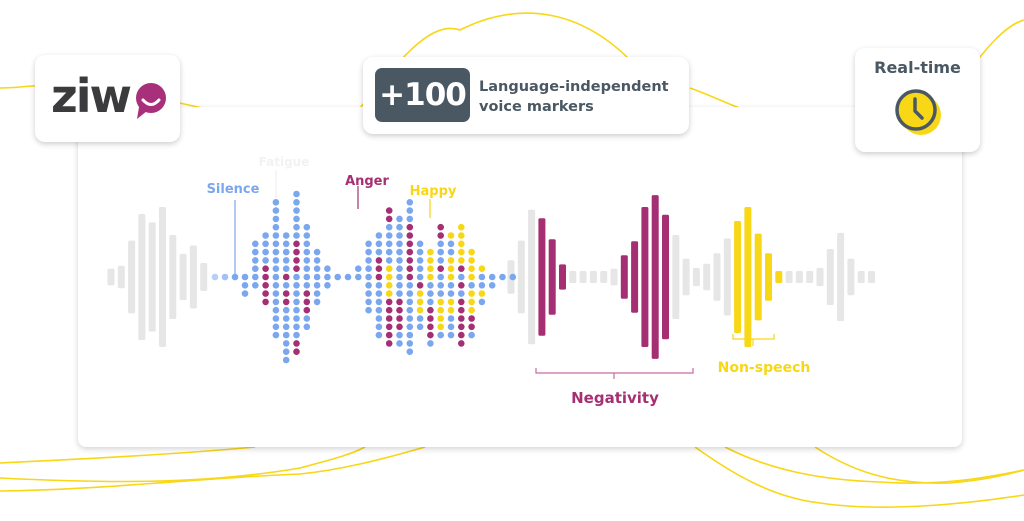  What do you see at coordinates (151, 101) in the screenshot?
I see `smile-bubble-icon` at bounding box center [151, 101].